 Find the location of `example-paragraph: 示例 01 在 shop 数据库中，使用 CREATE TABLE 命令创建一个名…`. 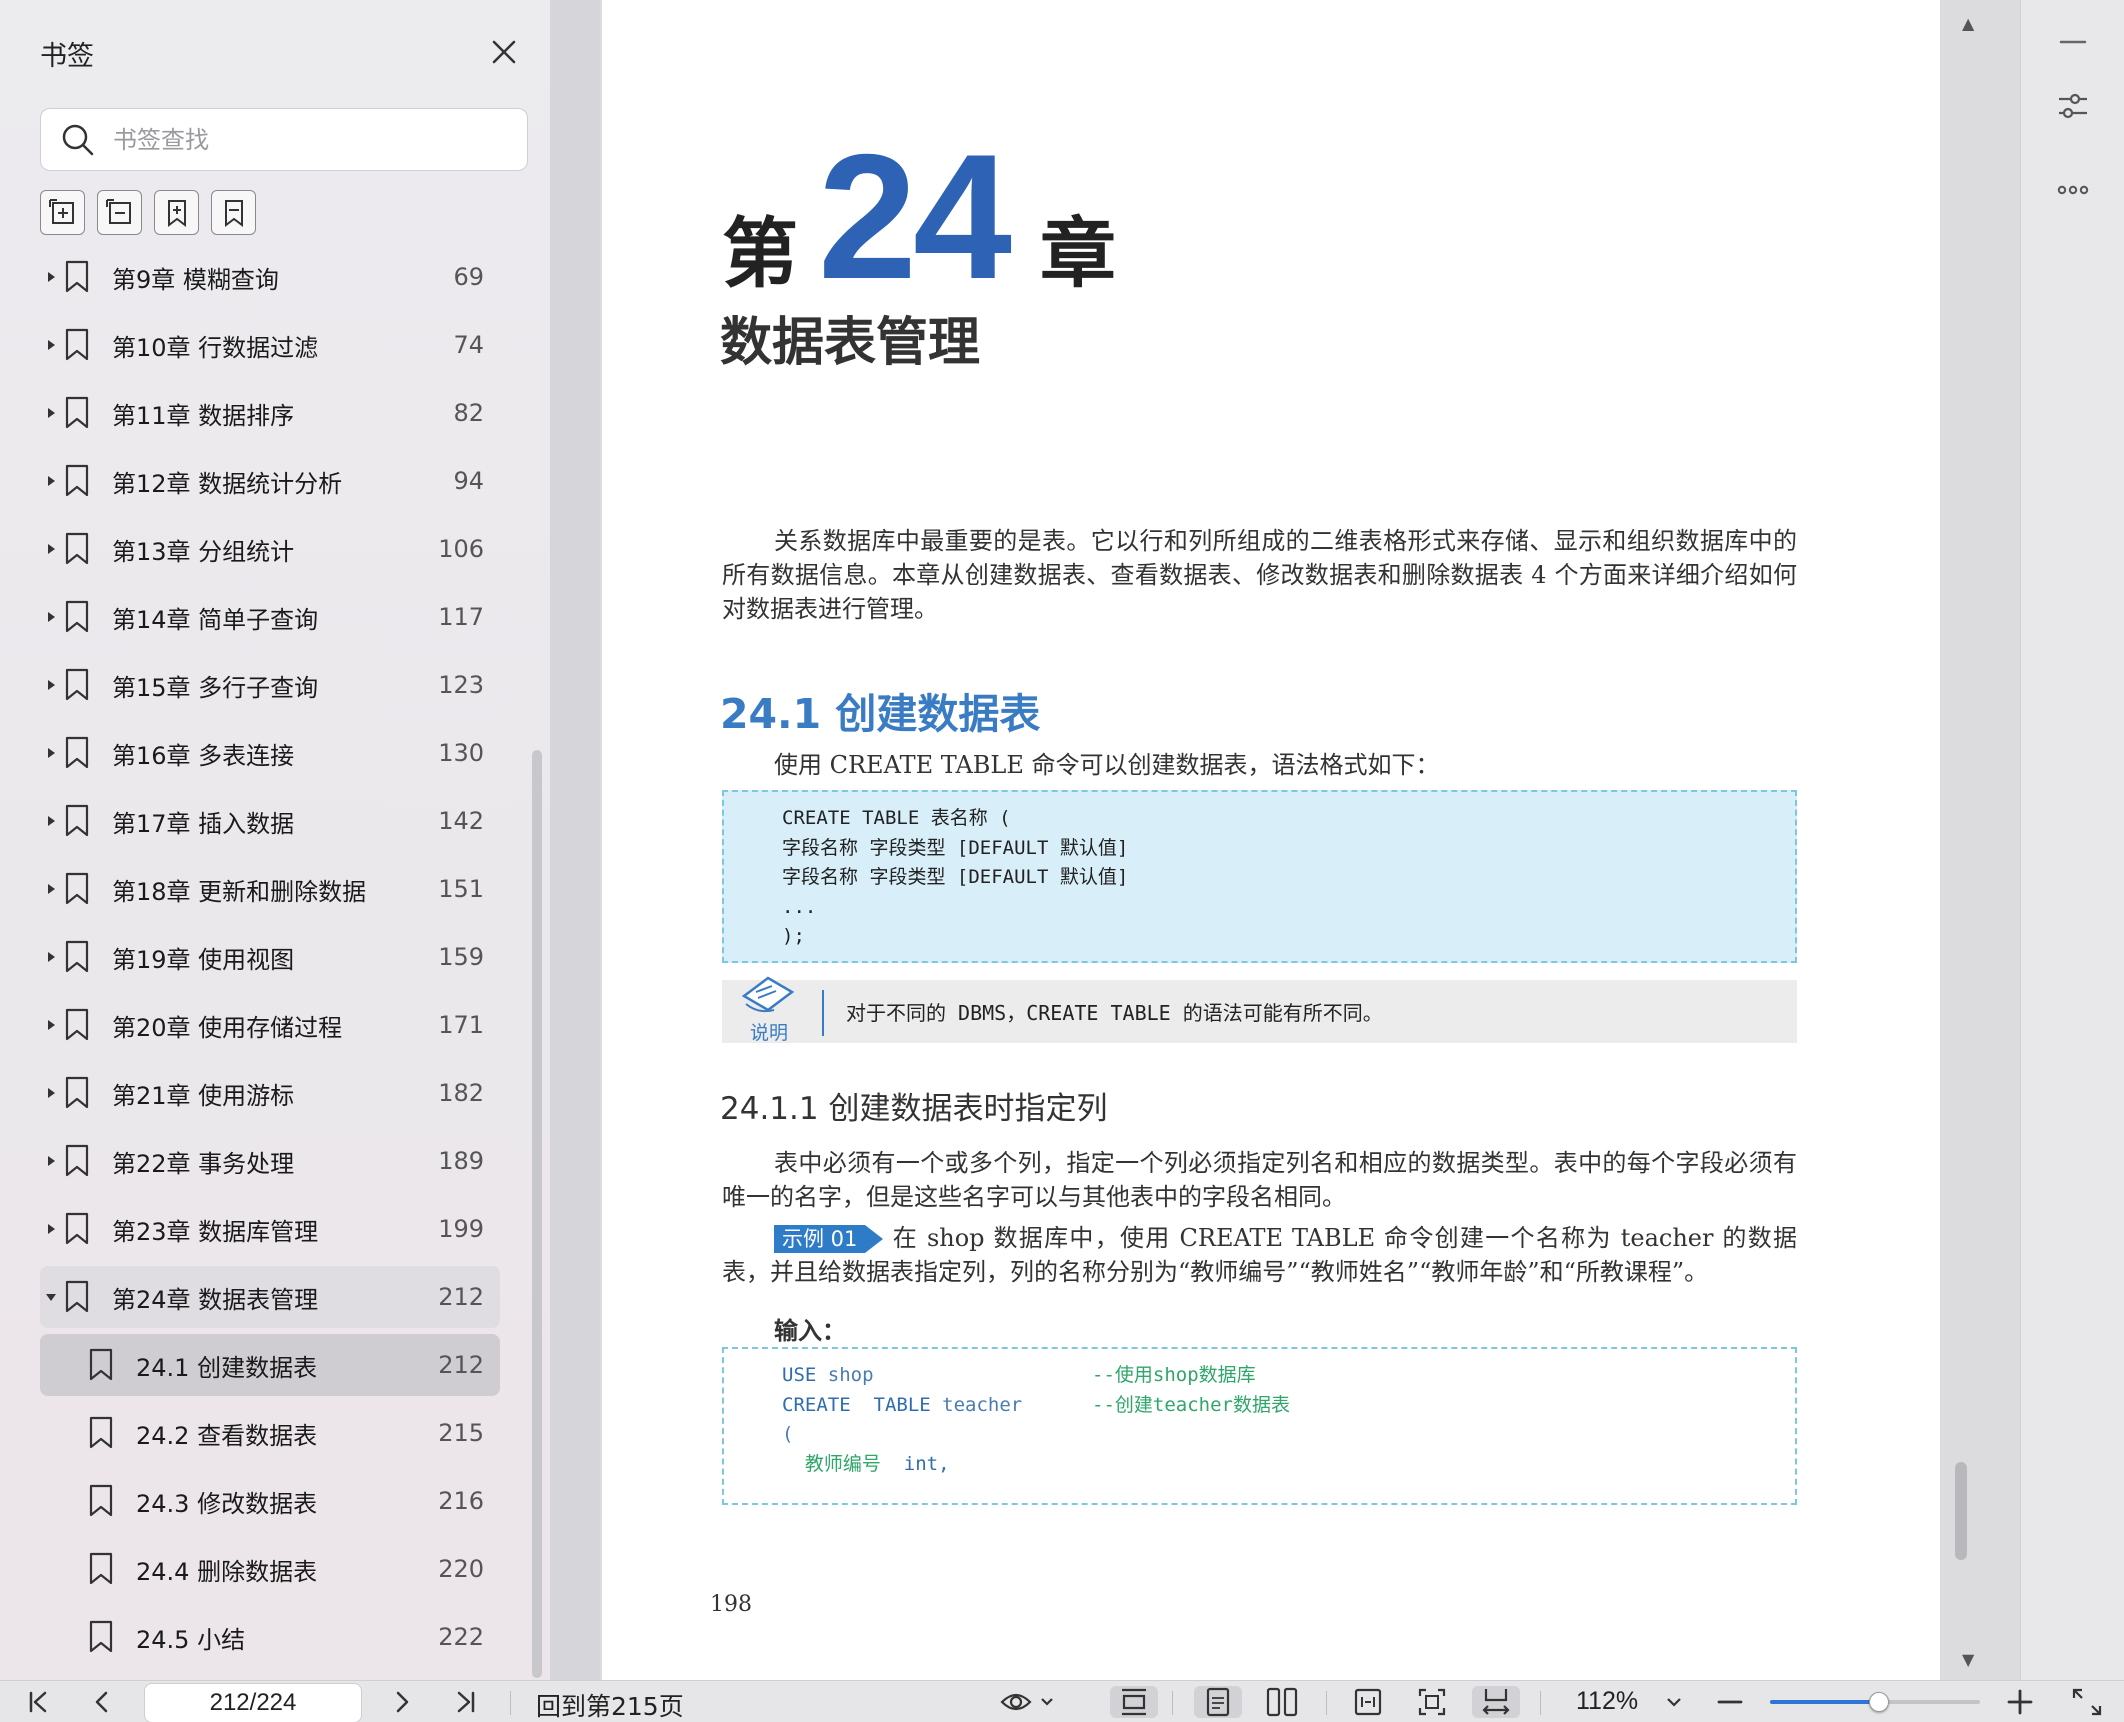

example-paragraph: 示例 01 在 shop 数据库中，使用 CREATE TABLE 命令创建一个名… is located at coordinates (1259, 1255).